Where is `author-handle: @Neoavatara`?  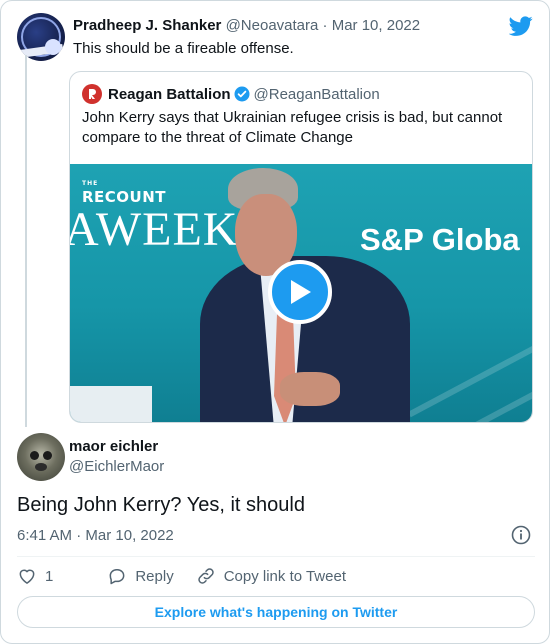 author-handle: @Neoavatara is located at coordinates (272, 25).